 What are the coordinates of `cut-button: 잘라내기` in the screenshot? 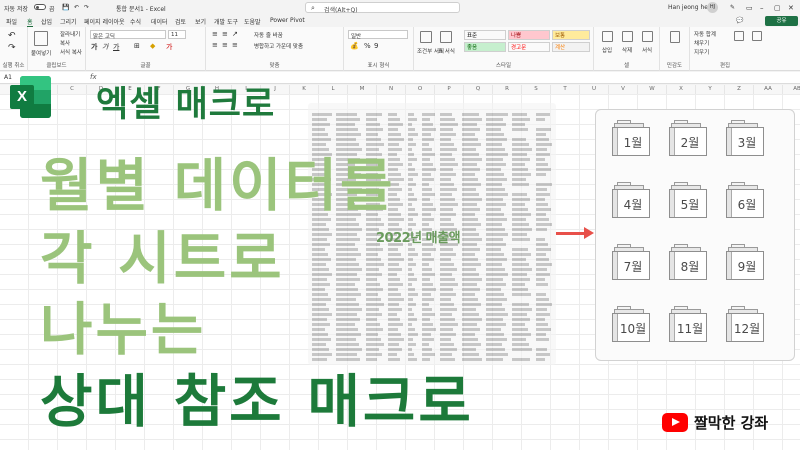 It's located at (70, 34).